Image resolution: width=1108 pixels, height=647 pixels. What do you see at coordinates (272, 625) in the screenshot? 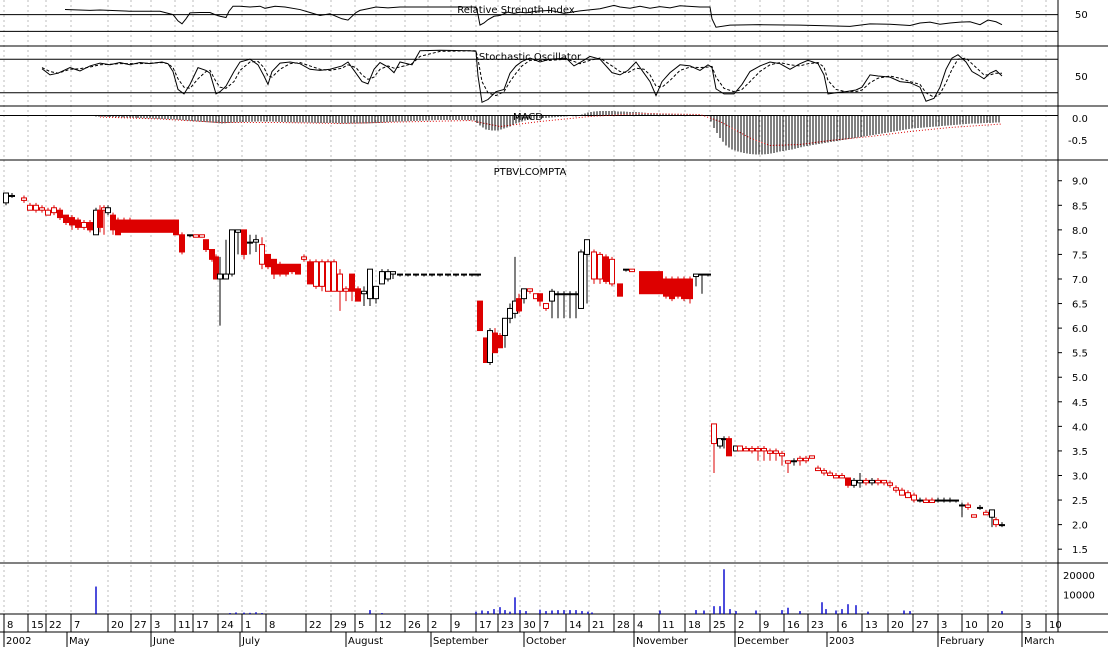
I see `date-tick-label: 8` at bounding box center [272, 625].